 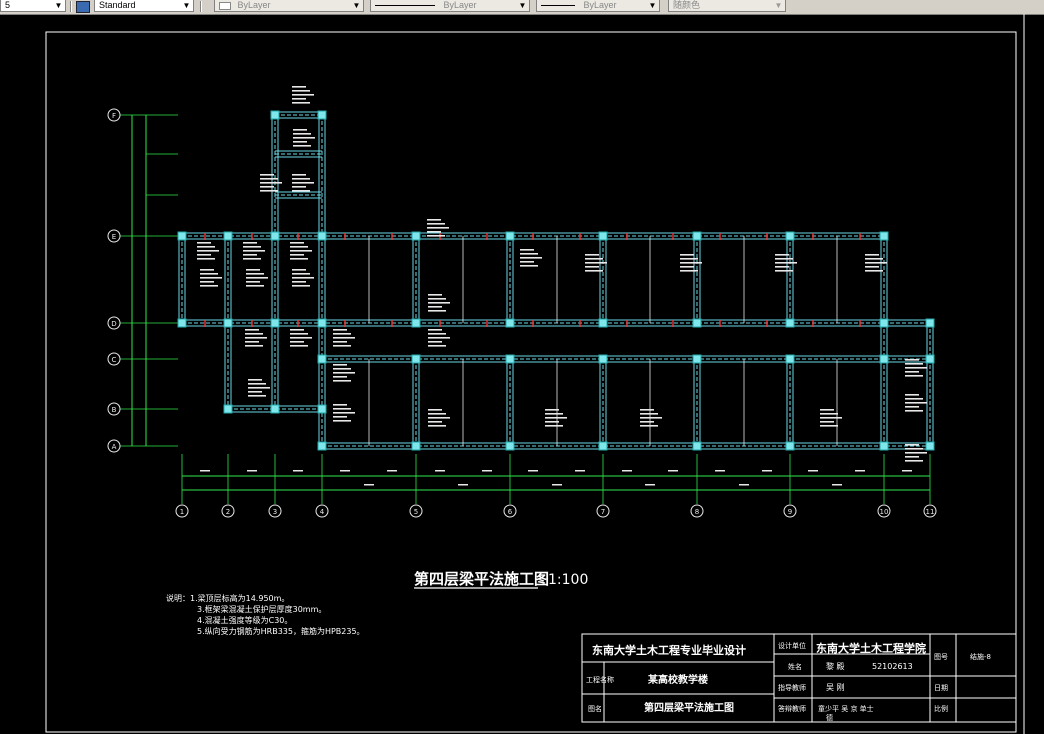 I want to click on drawing-name: 第四层梁平法施工图, so click(x=689, y=707).